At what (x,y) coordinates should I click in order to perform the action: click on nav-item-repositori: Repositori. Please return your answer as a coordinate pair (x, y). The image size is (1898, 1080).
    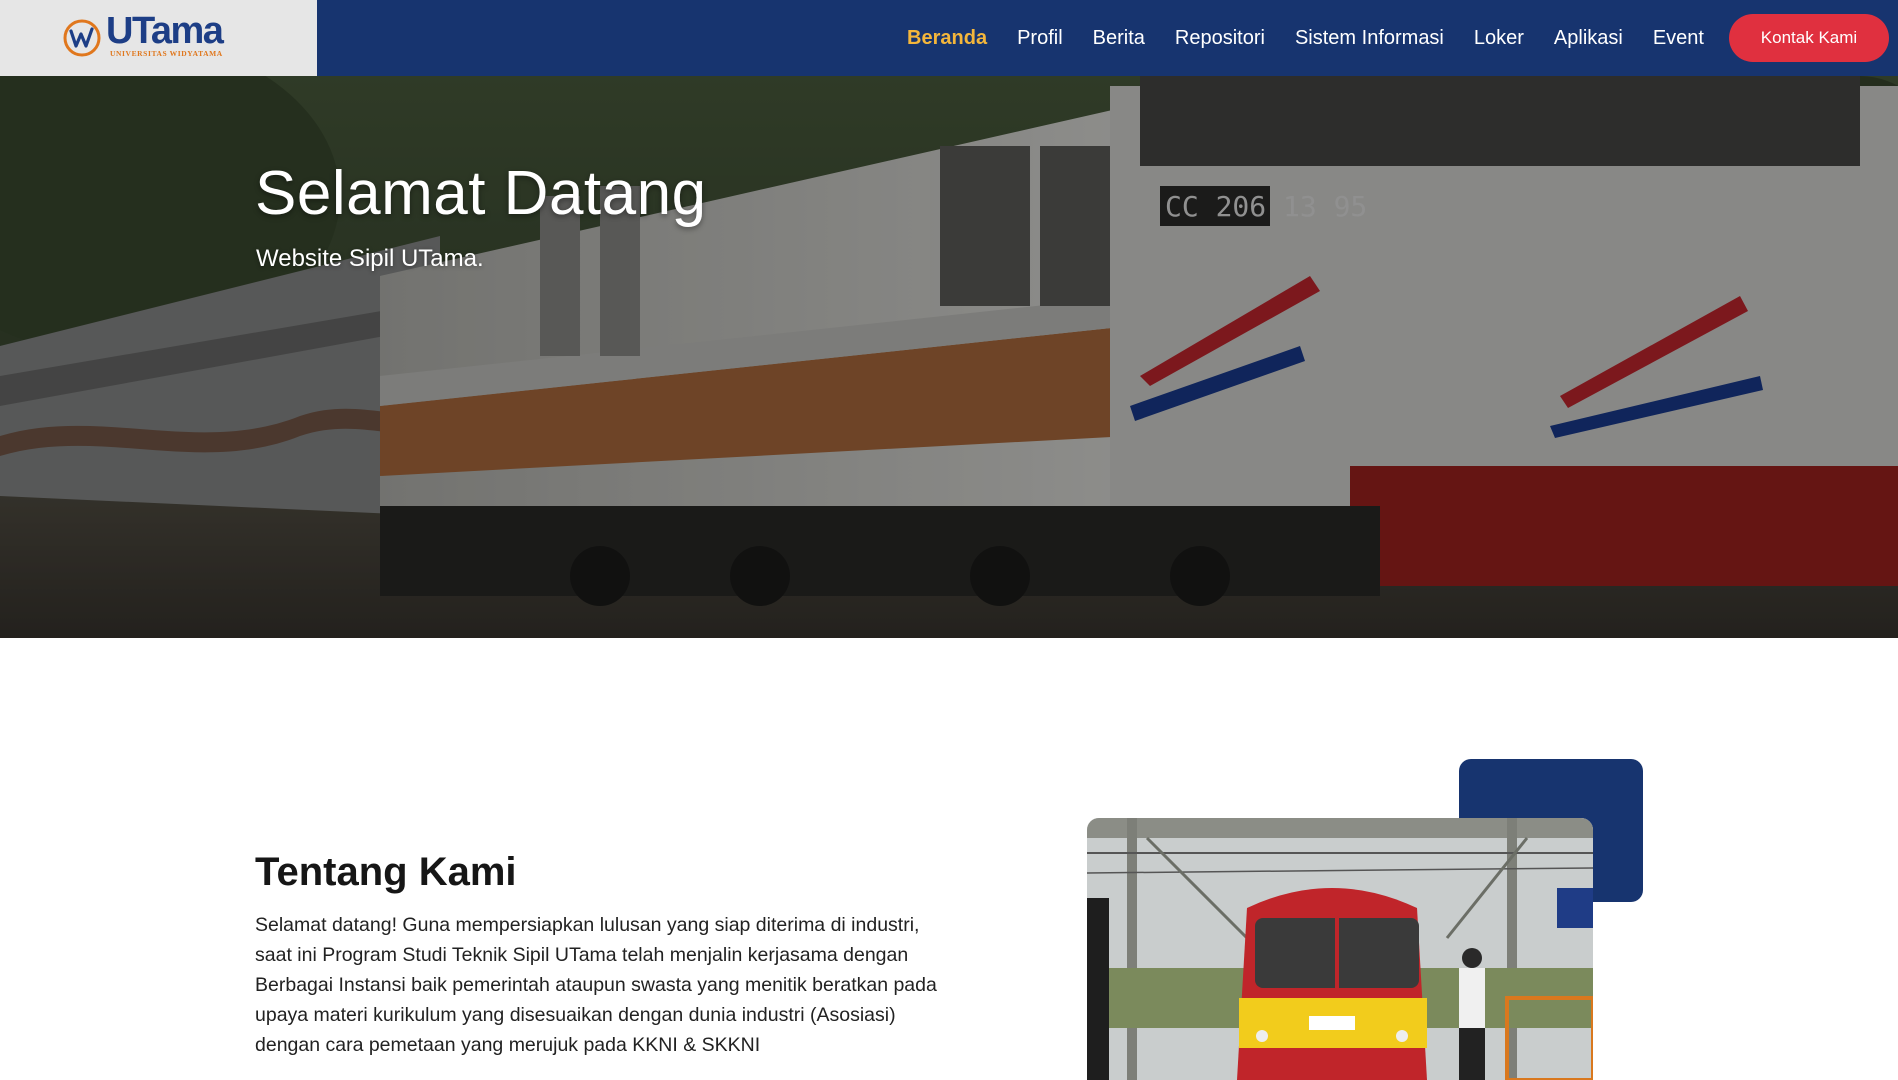
    Looking at the image, I should click on (1220, 38).